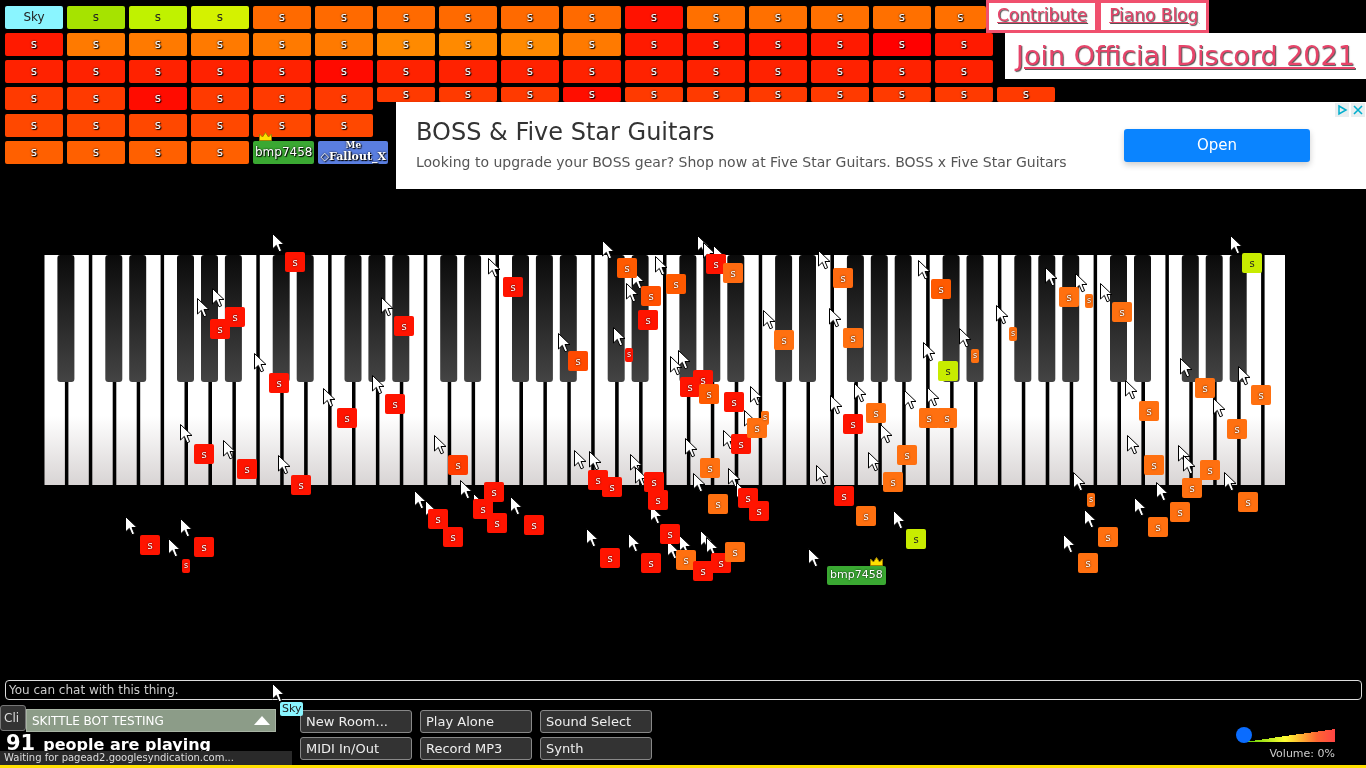 The width and height of the screenshot is (1366, 768). What do you see at coordinates (476, 721) in the screenshot?
I see `menu-button: Play Alone` at bounding box center [476, 721].